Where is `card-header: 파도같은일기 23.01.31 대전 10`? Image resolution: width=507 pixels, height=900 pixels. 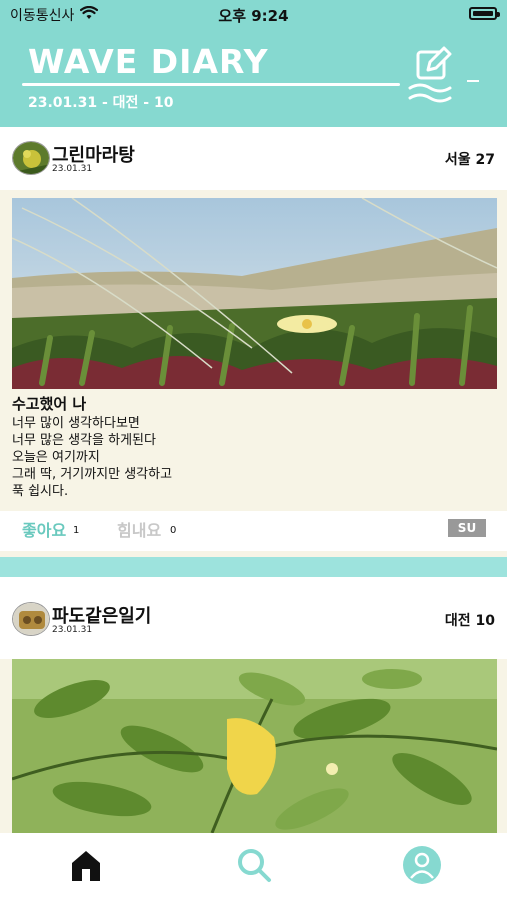
card-header: 파도같은일기 23.01.31 대전 10 is located at coordinates (253, 618).